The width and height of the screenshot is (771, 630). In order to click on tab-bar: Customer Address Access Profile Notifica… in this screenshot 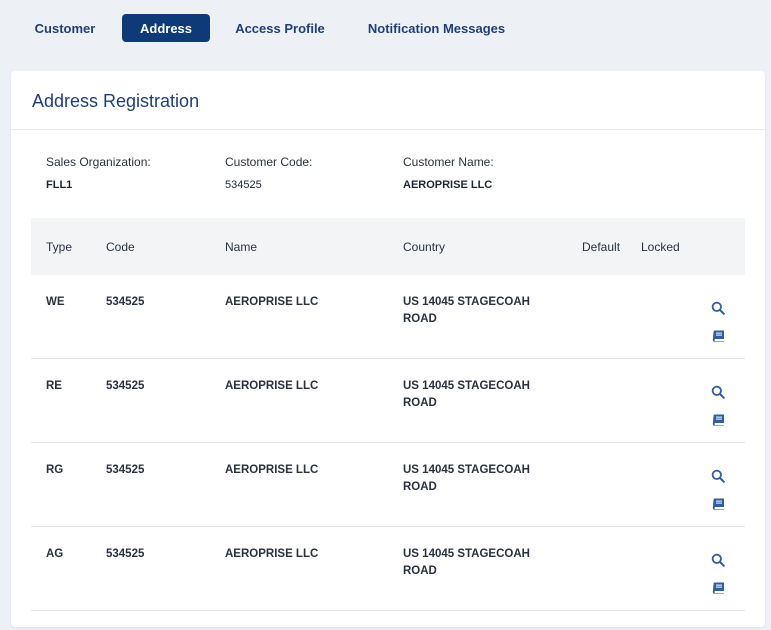, I will do `click(385, 30)`.